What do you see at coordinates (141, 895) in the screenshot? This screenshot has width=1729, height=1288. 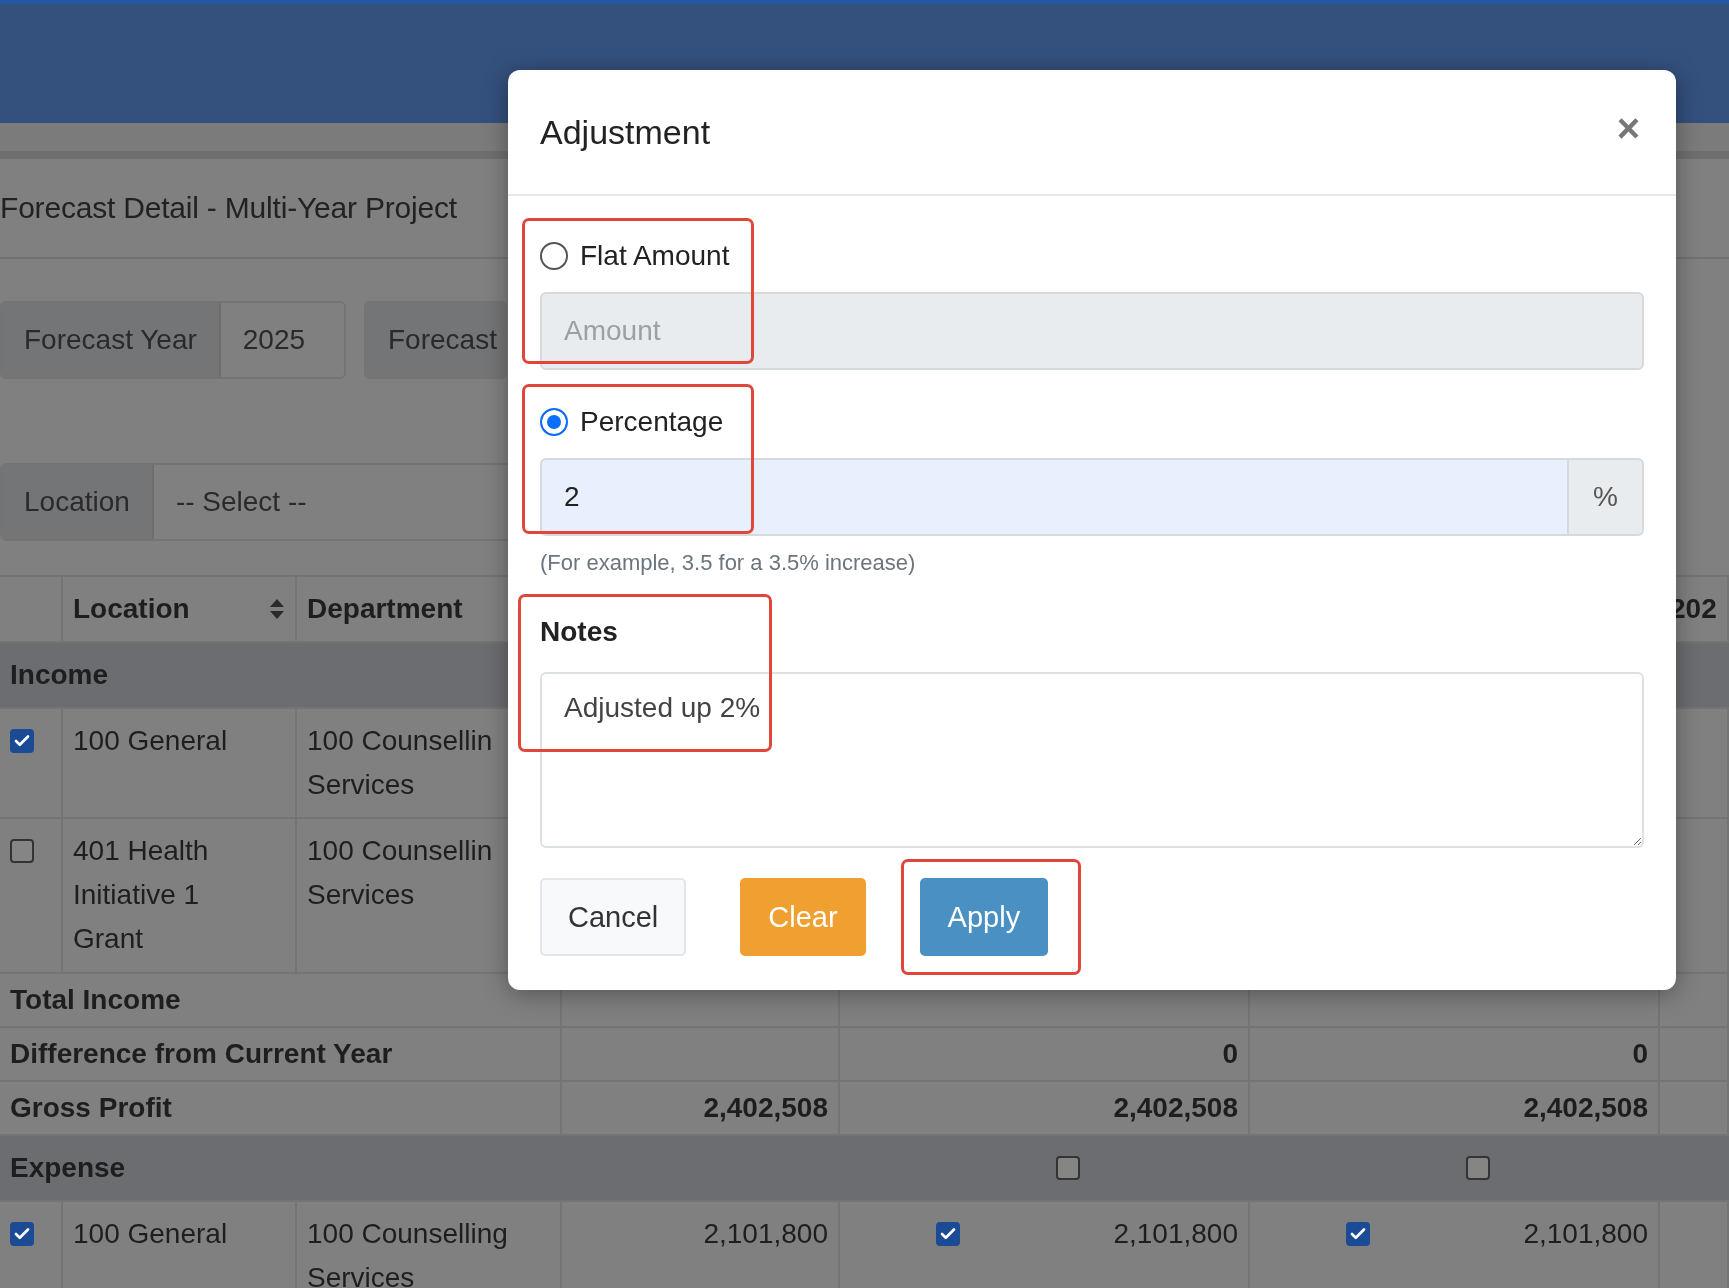 I see `table-cell-text: 401 Health Initiative 1 Grant` at bounding box center [141, 895].